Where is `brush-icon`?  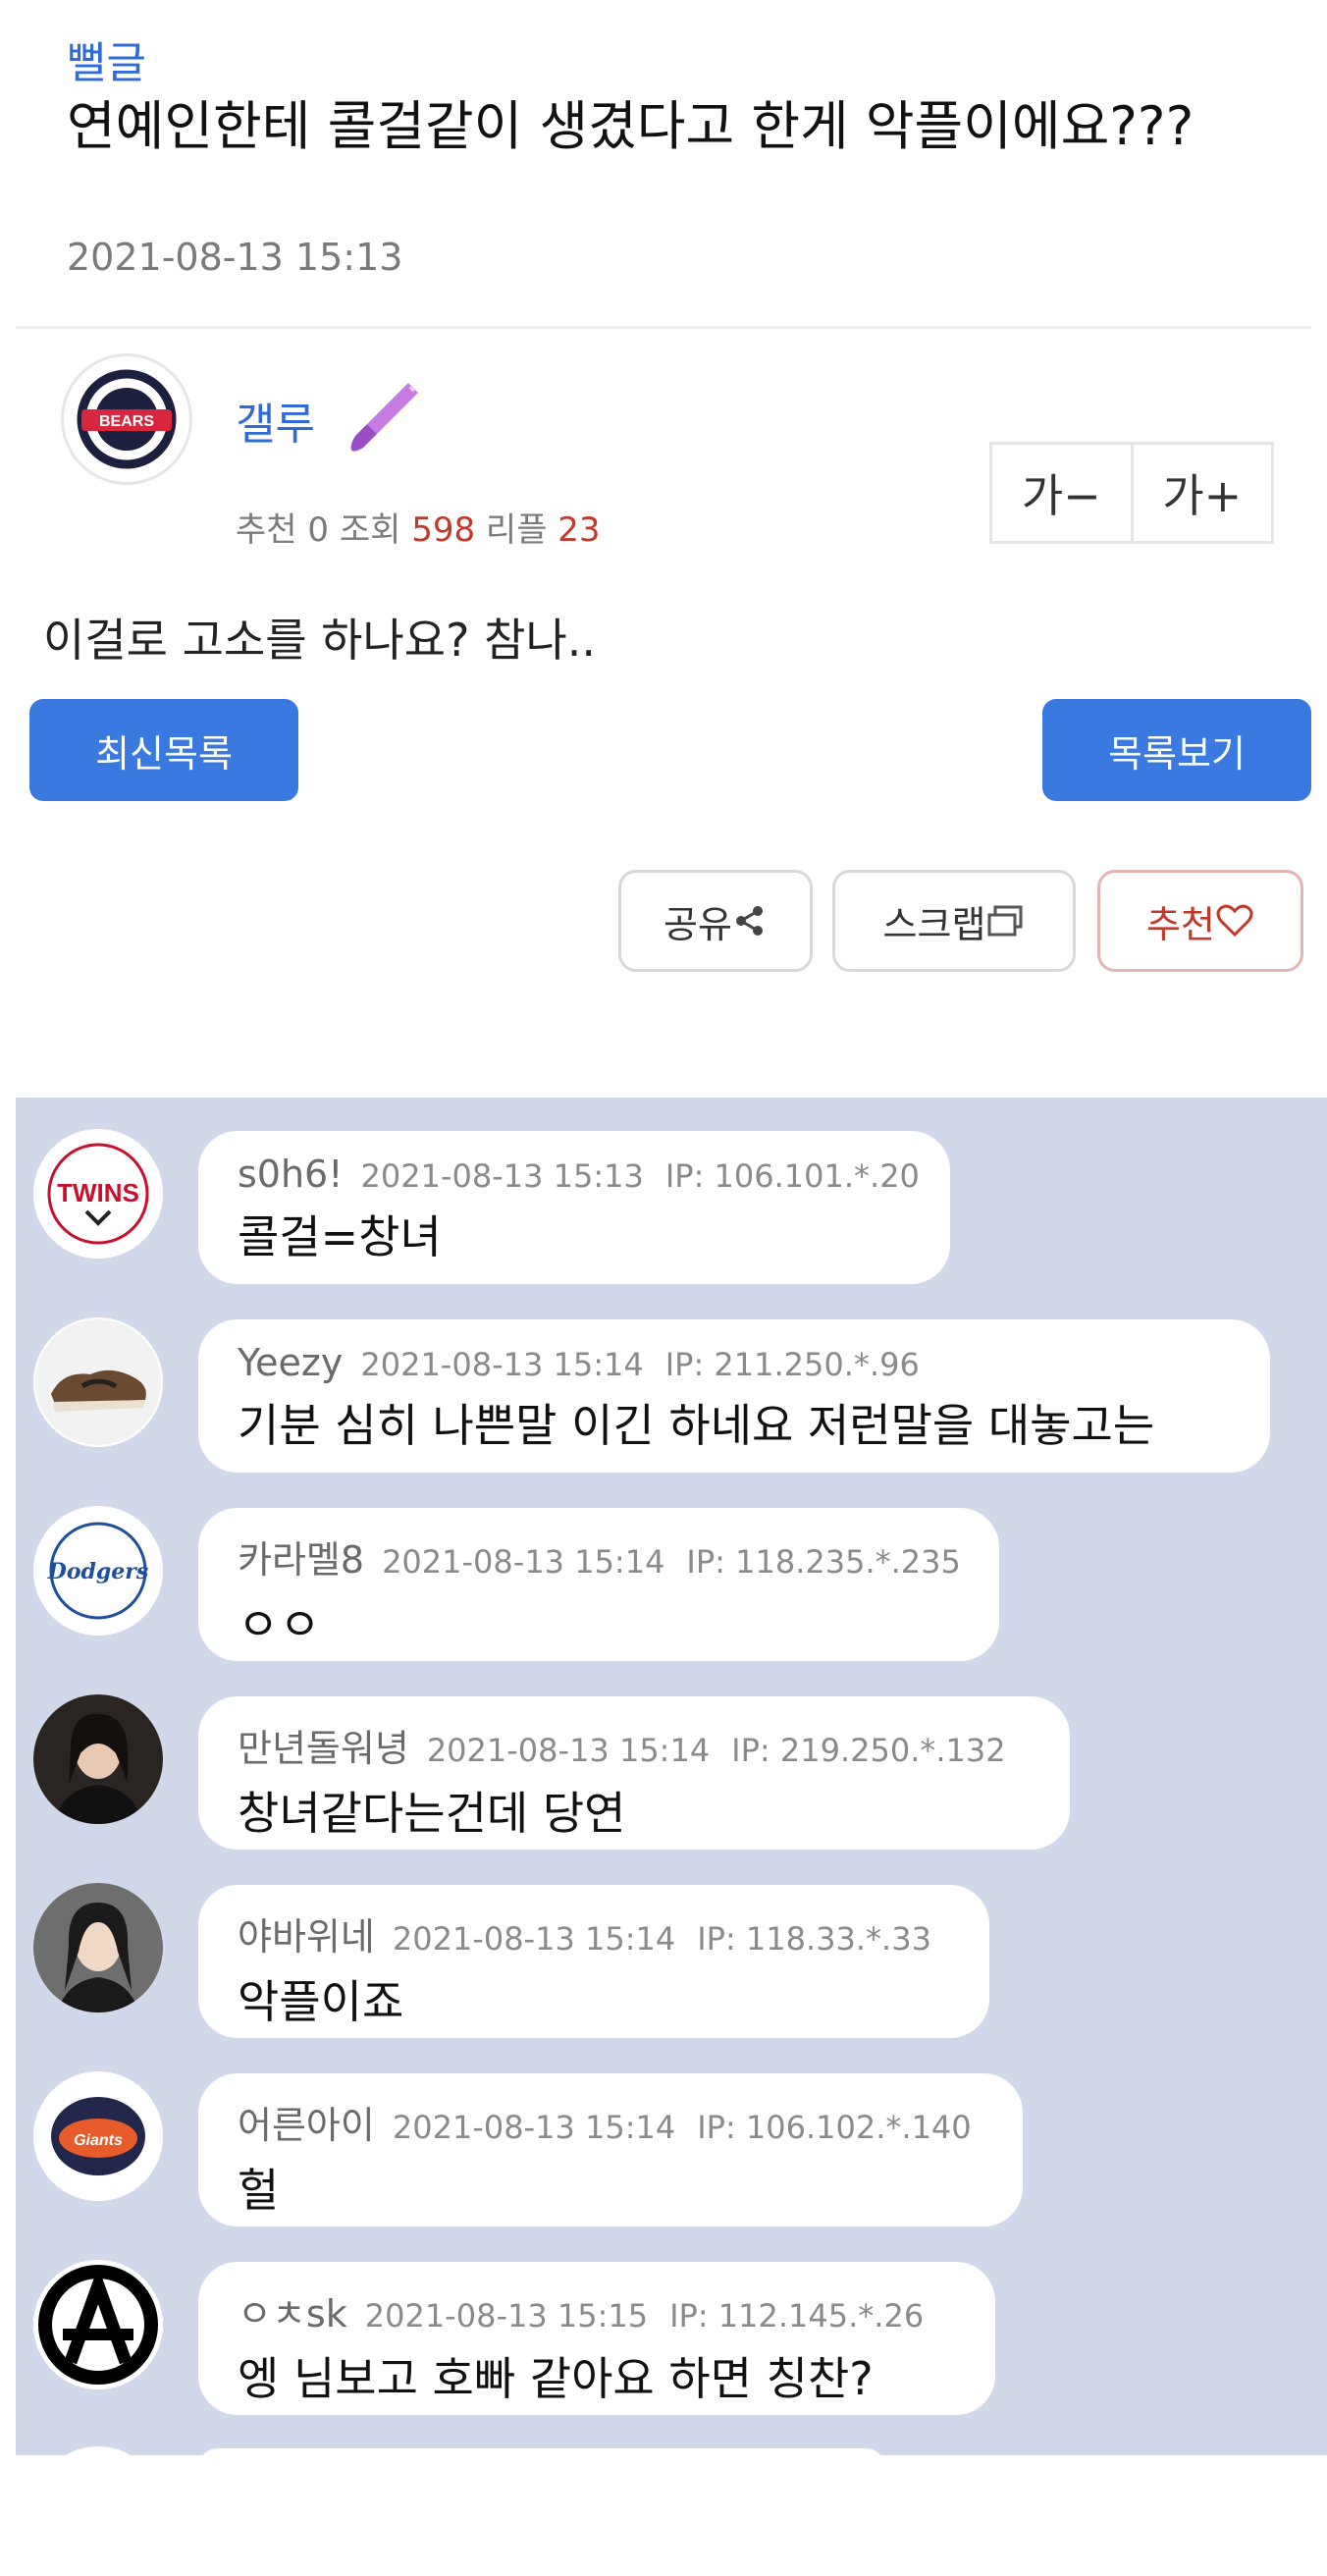 brush-icon is located at coordinates (384, 417).